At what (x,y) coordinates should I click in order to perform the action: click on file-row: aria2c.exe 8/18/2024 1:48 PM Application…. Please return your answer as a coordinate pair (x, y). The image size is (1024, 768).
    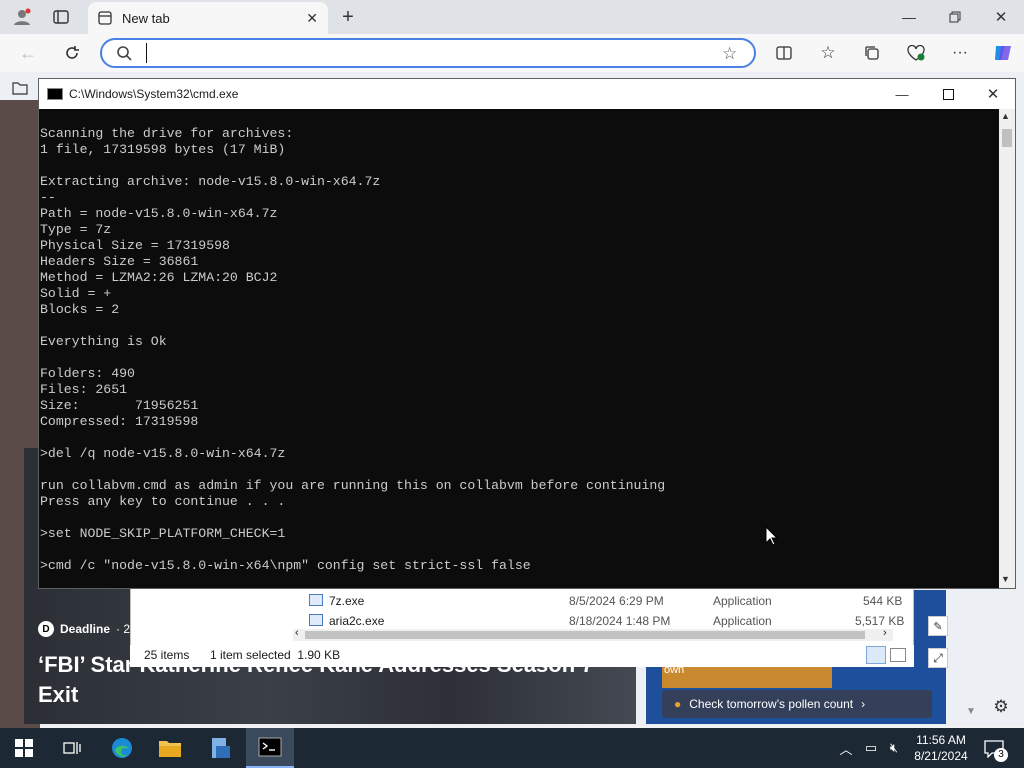
    Looking at the image, I should click on (521, 621).